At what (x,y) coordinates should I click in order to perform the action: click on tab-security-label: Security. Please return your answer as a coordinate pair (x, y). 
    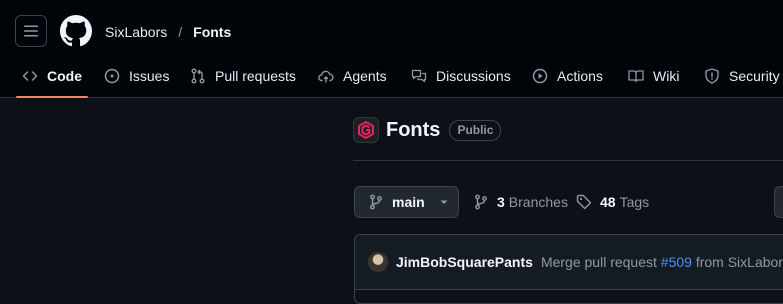
    Looking at the image, I should click on (754, 76).